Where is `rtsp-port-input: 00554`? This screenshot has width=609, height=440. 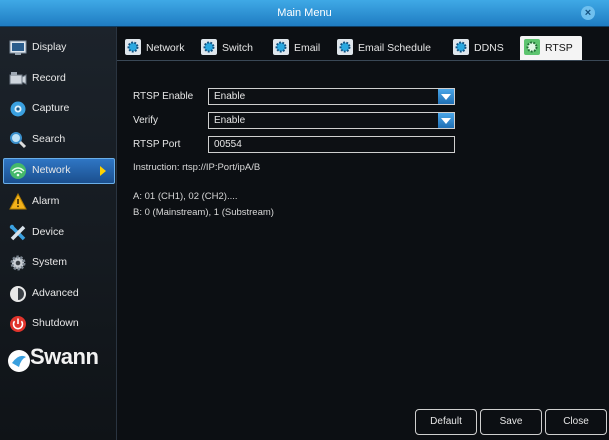
rtsp-port-input: 00554 is located at coordinates (331, 144).